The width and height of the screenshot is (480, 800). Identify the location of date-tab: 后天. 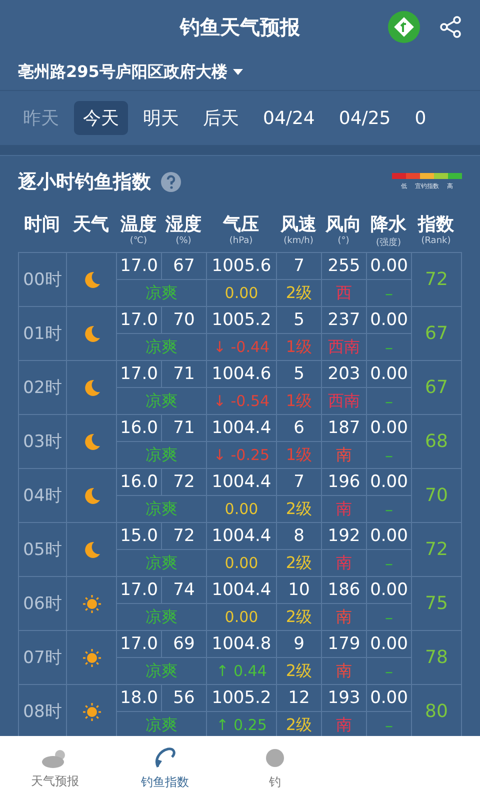
(221, 118).